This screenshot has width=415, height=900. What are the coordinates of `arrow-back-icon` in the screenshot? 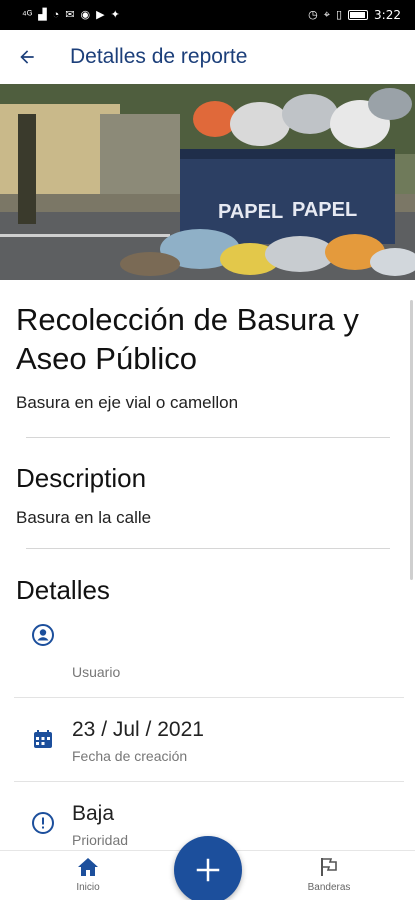 It's located at (27, 57).